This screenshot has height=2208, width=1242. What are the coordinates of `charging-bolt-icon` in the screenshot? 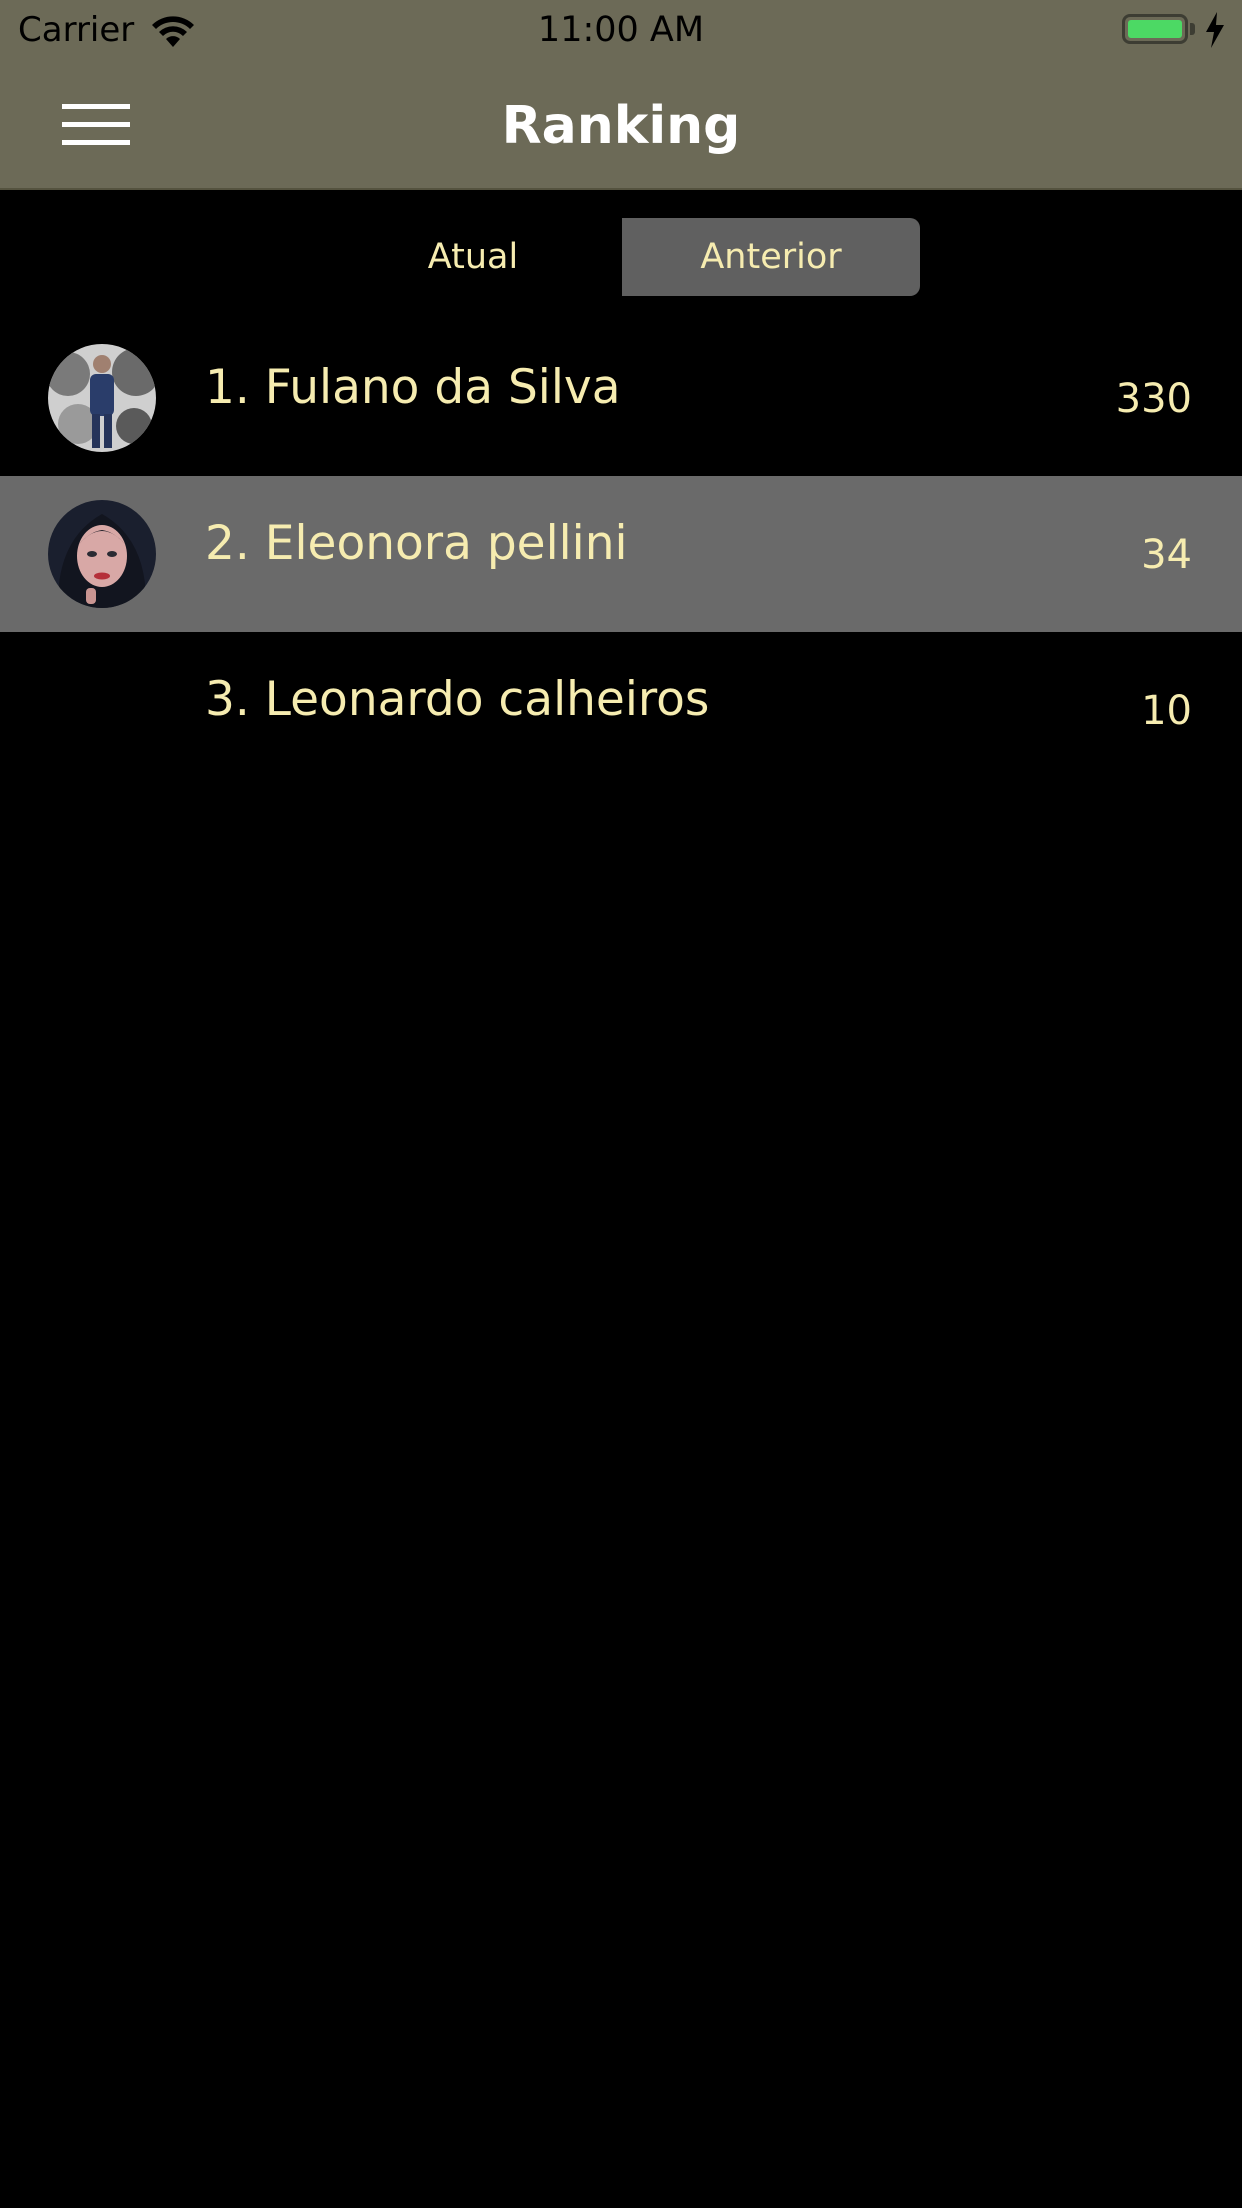 It's located at (1215, 30).